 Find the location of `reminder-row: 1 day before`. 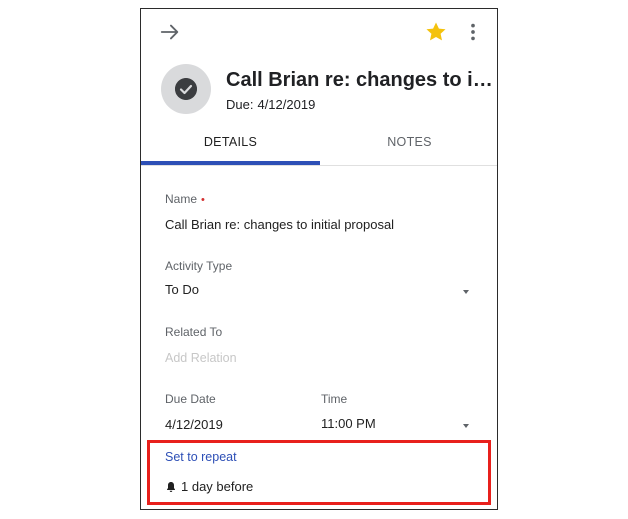

reminder-row: 1 day before is located at coordinates (209, 486).